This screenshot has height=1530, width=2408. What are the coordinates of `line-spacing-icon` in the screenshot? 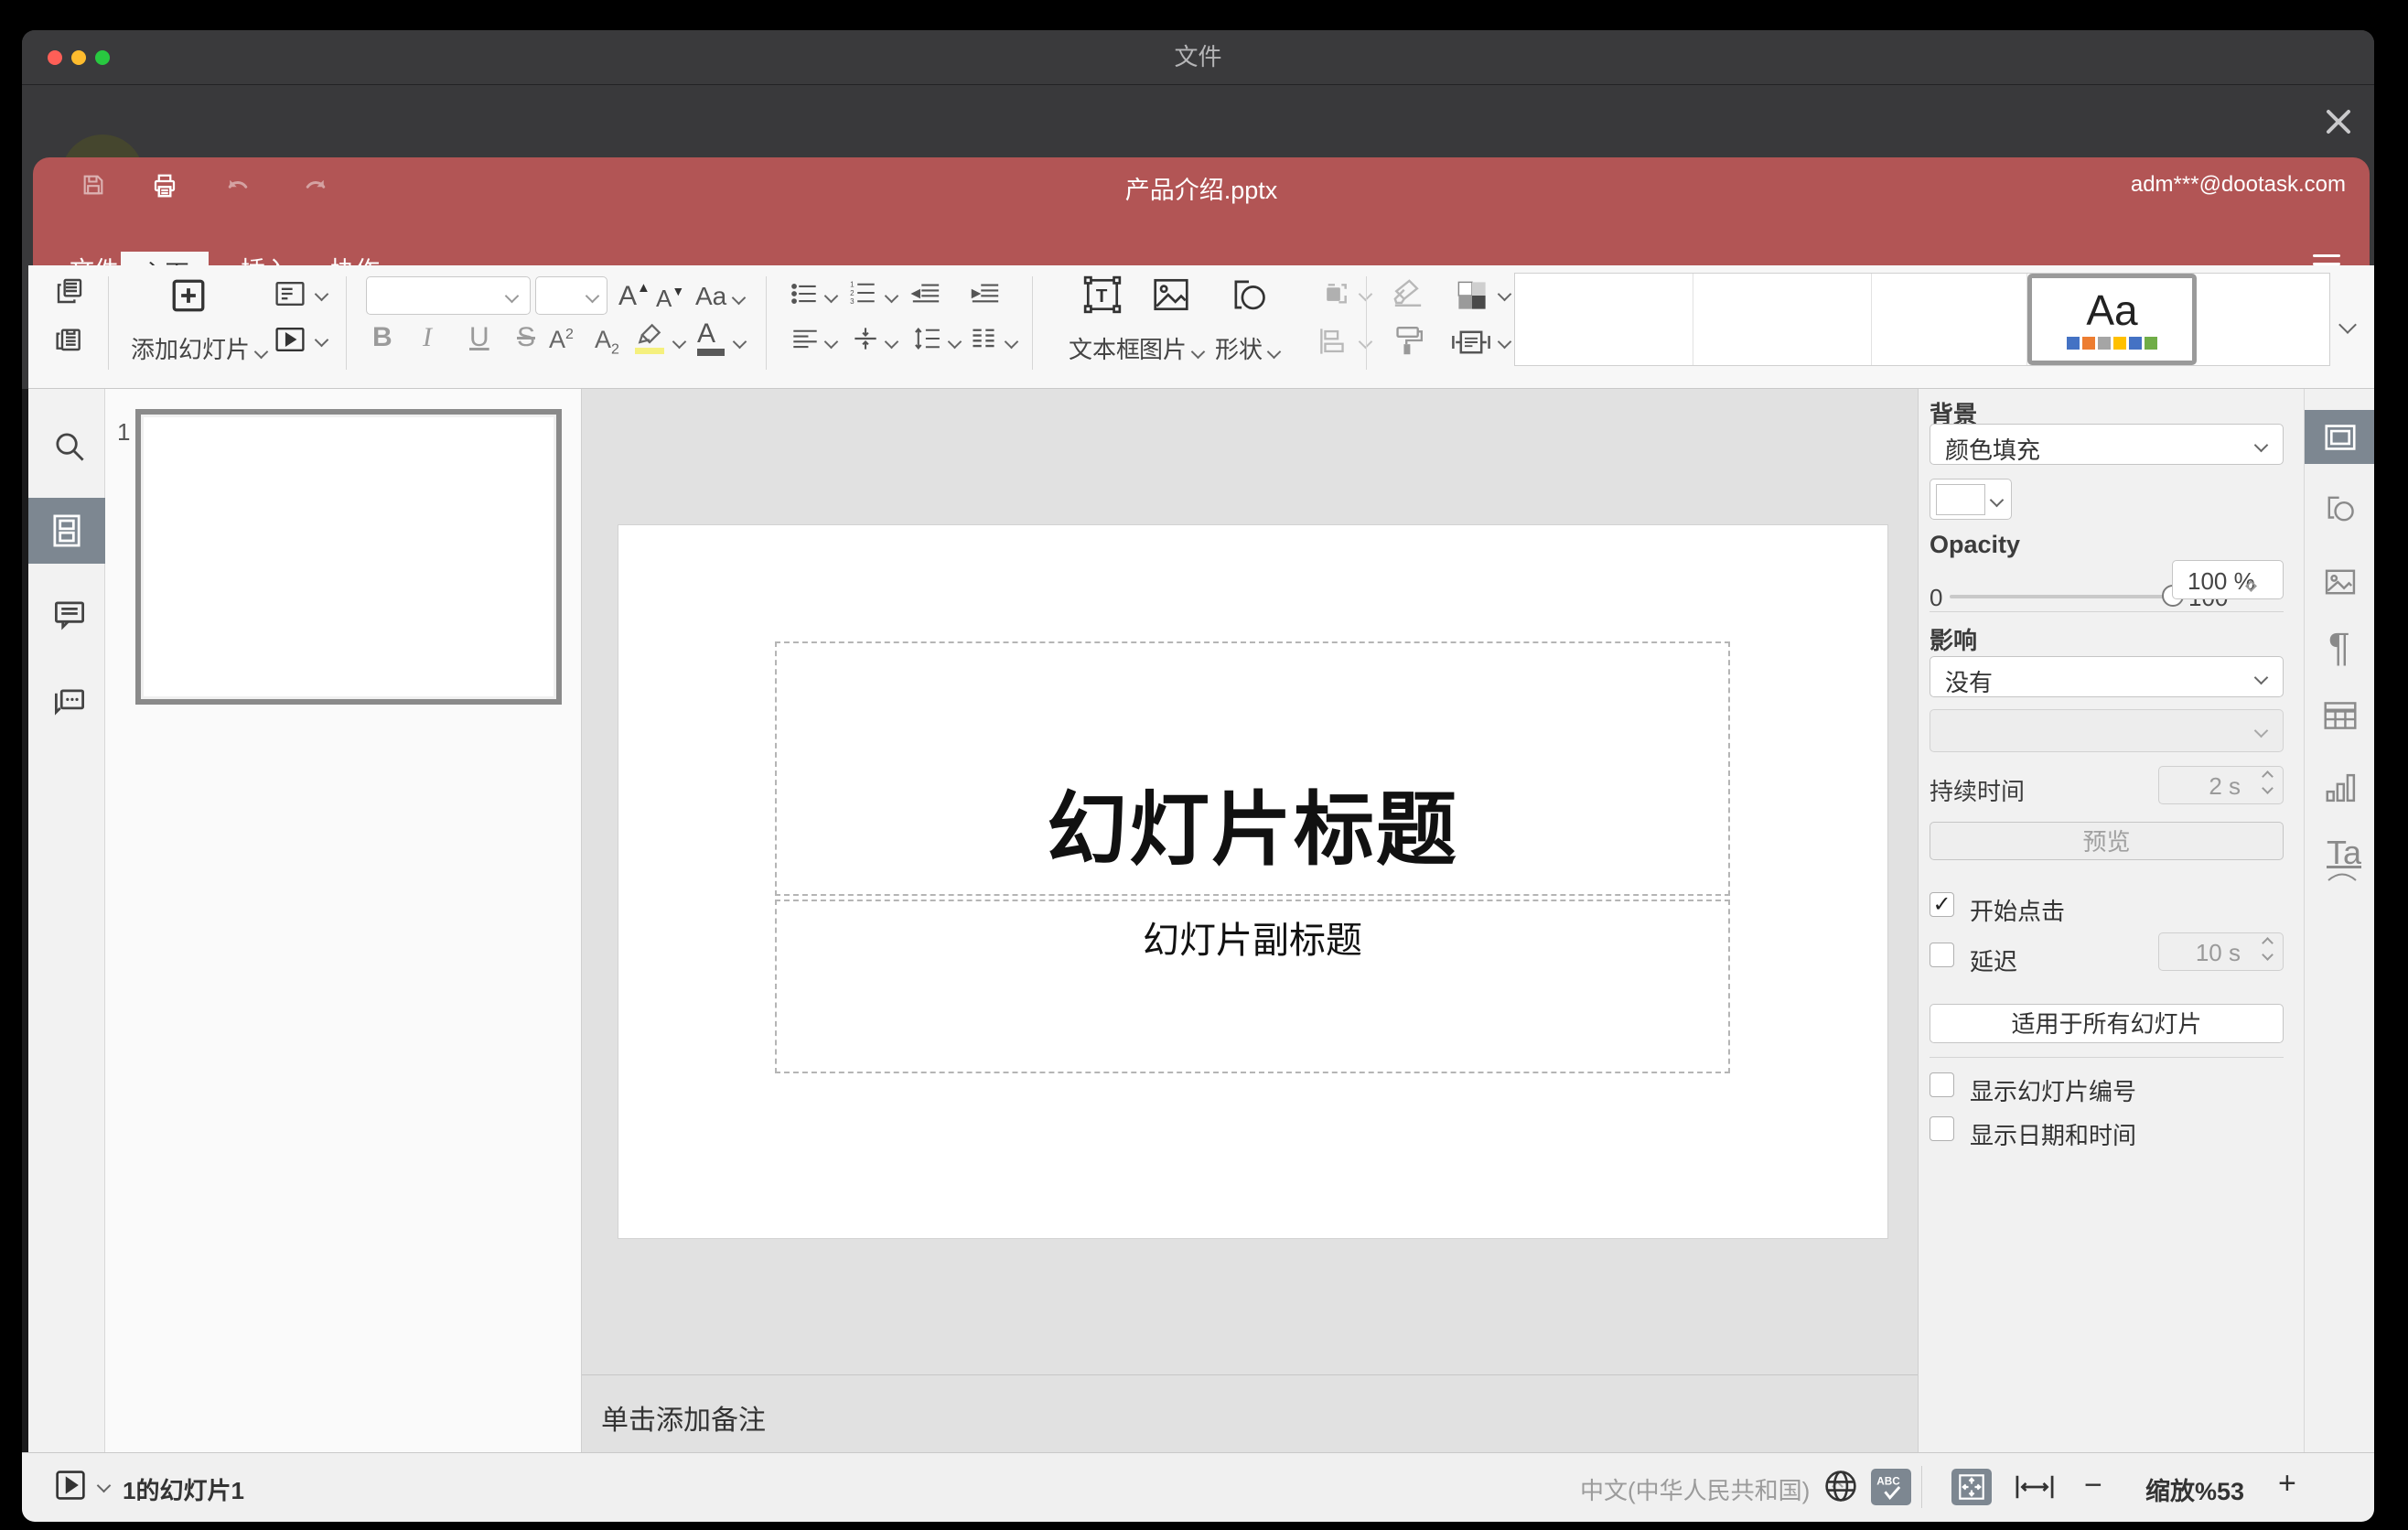 It's located at (927, 338).